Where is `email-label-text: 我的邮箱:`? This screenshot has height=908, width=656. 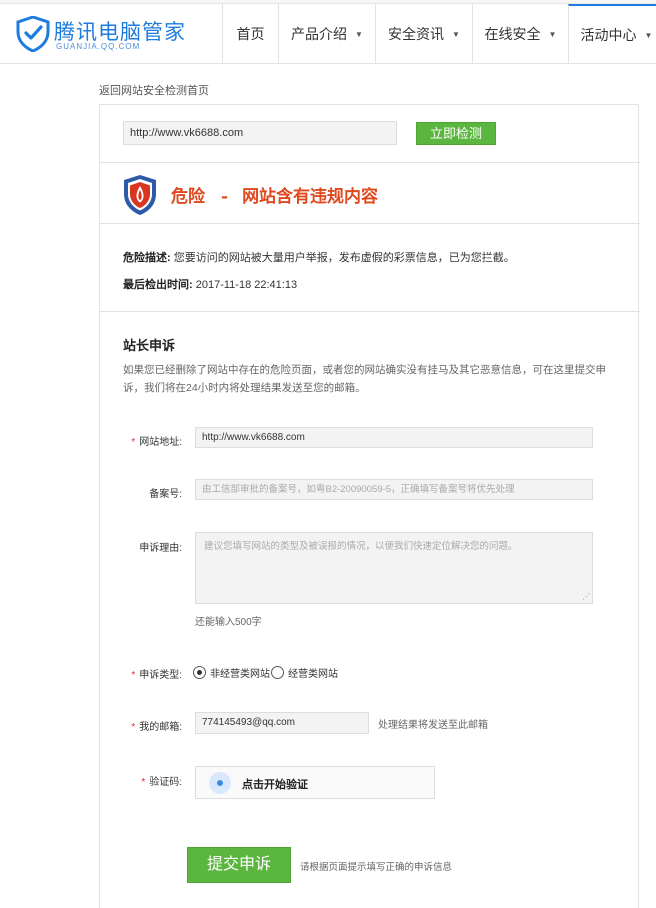
email-label-text: 我的邮箱: is located at coordinates (160, 727).